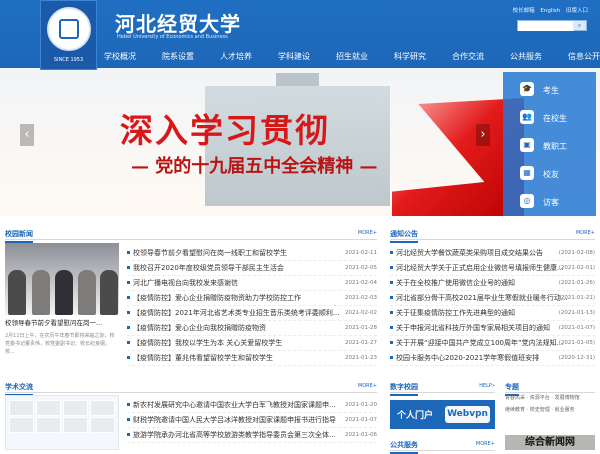 The image size is (600, 454). Describe the element at coordinates (524, 11) in the screenshot. I see `president-mail-link: 校长邮箱` at that location.